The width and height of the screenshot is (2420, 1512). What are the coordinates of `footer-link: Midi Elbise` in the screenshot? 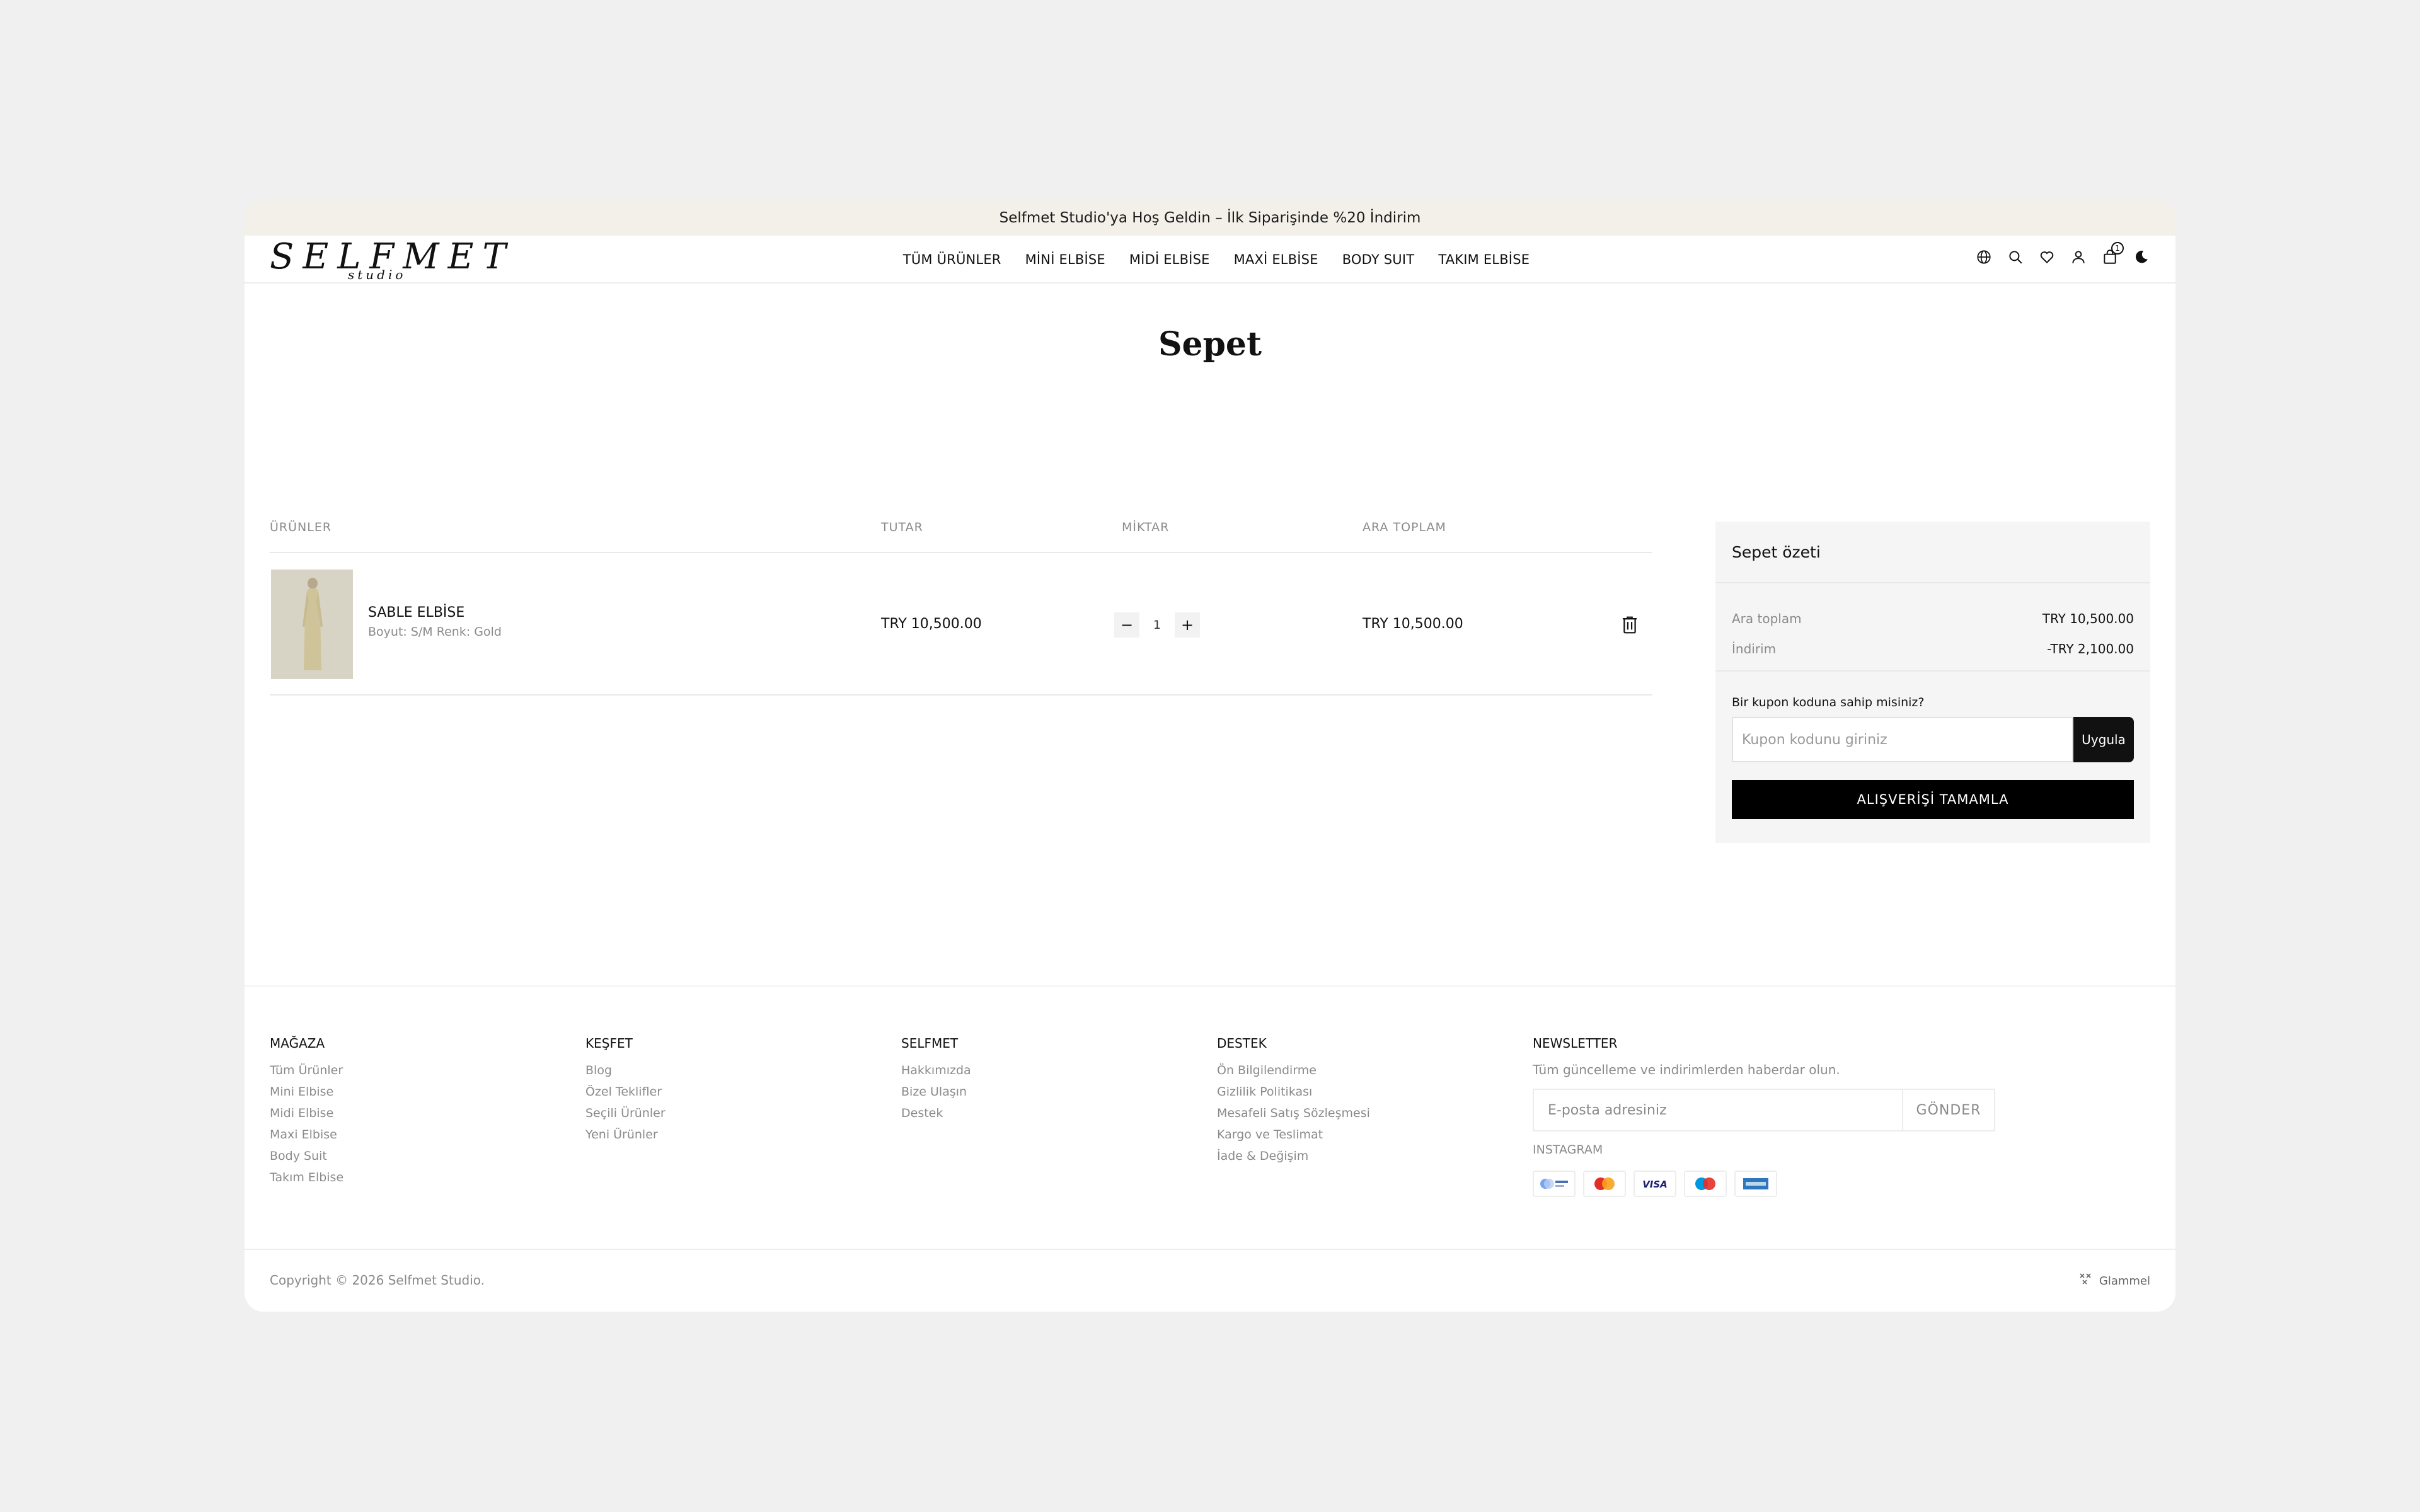 It's located at (307, 1113).